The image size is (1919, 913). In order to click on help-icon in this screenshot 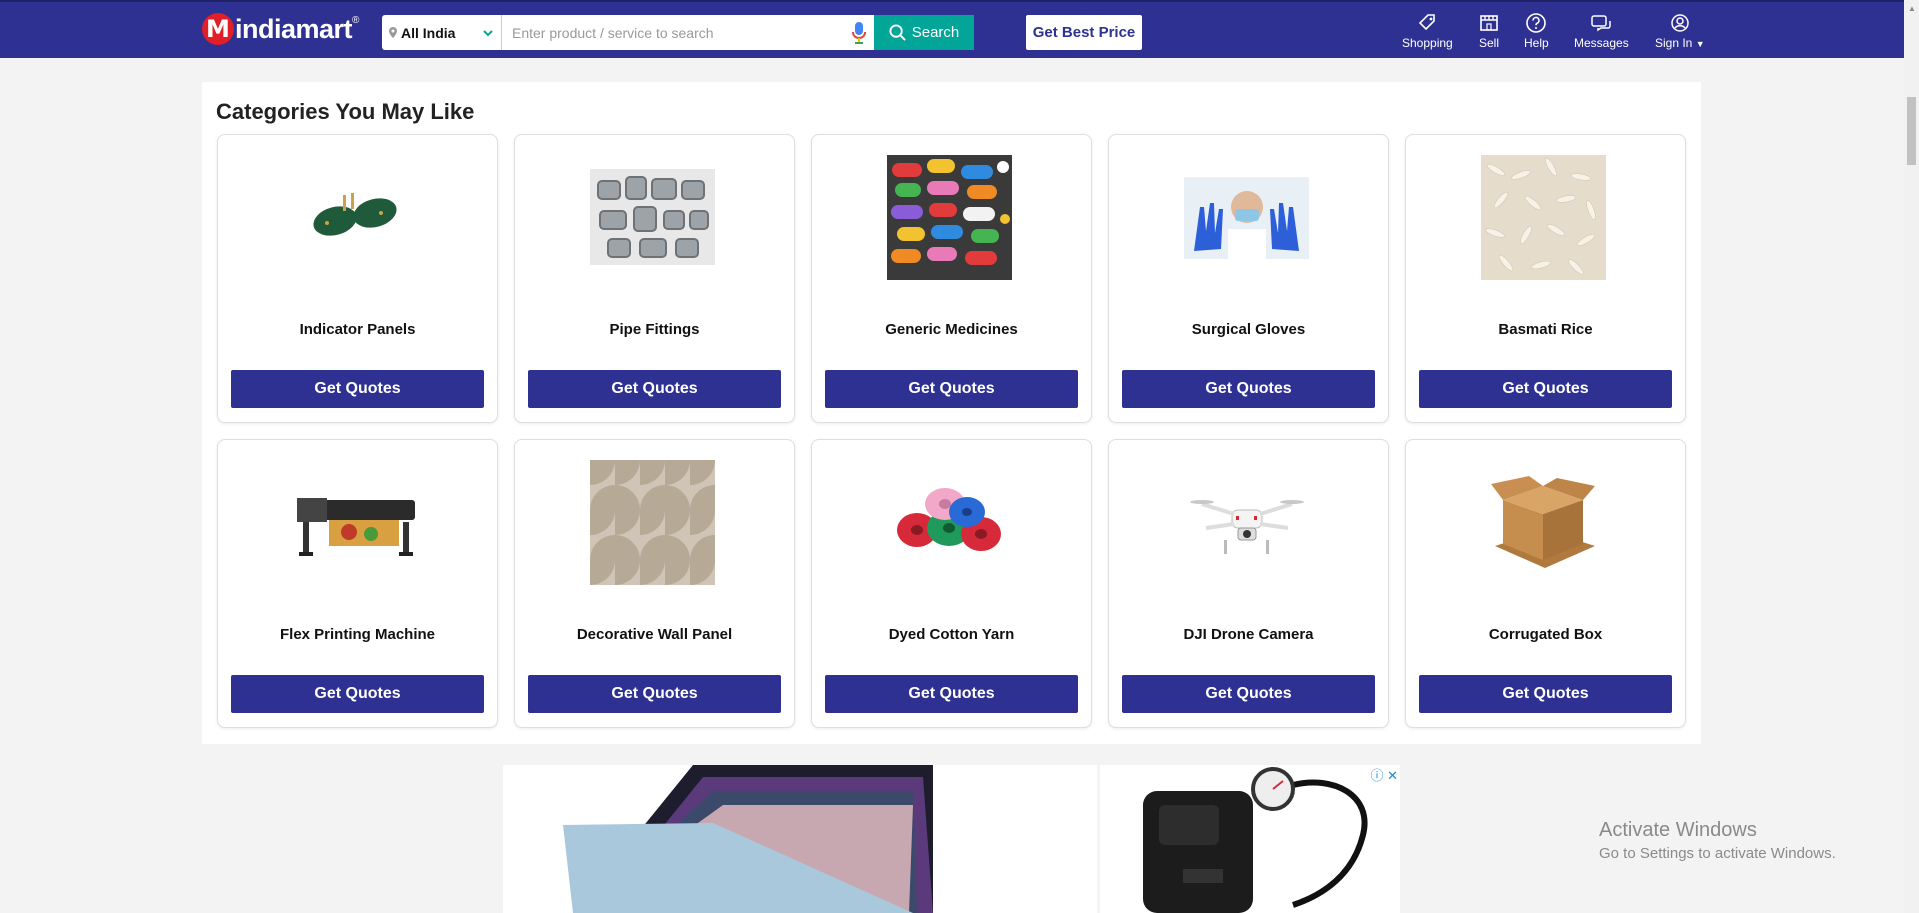, I will do `click(1536, 23)`.